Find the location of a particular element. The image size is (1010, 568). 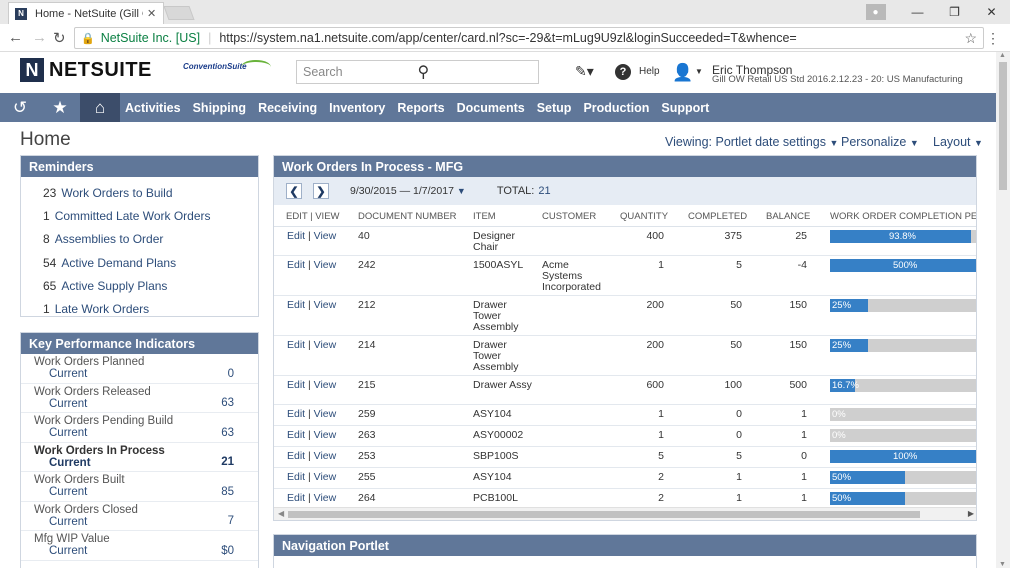

horizontal-scrollbar: ◀ ▶ is located at coordinates (625, 513).